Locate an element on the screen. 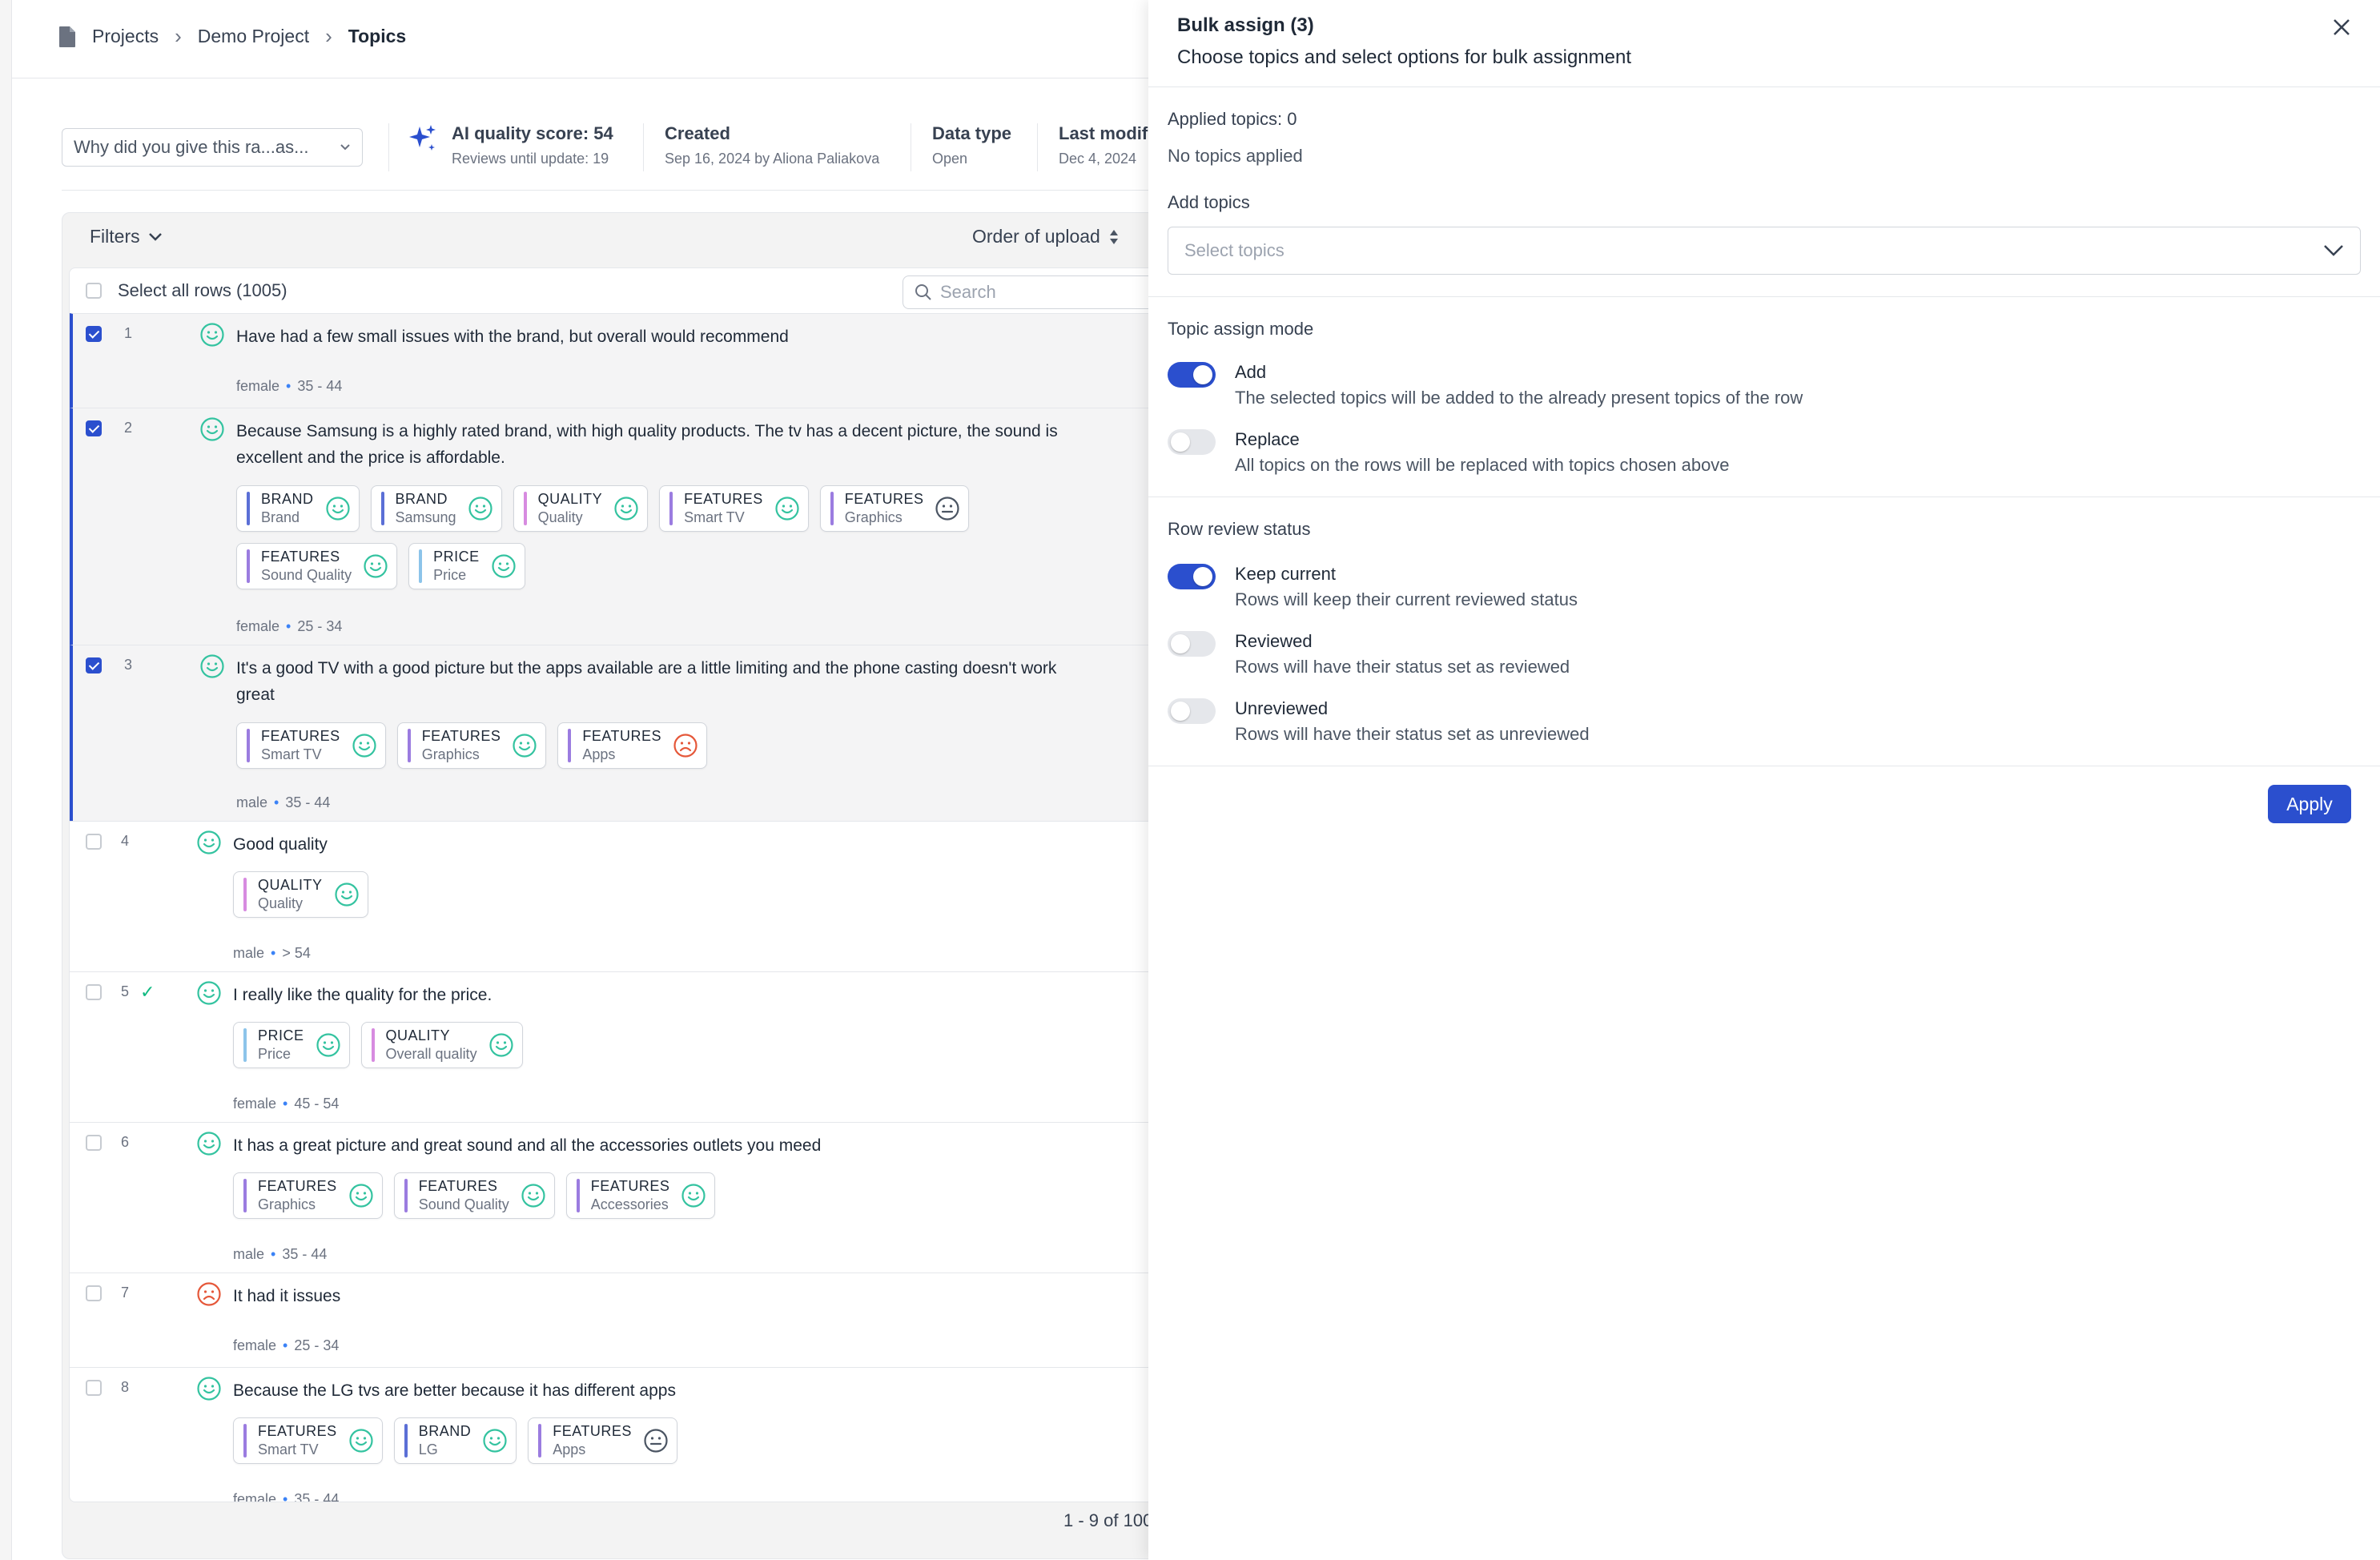 This screenshot has height=1560, width=2380. filters-button: Filters is located at coordinates (126, 236).